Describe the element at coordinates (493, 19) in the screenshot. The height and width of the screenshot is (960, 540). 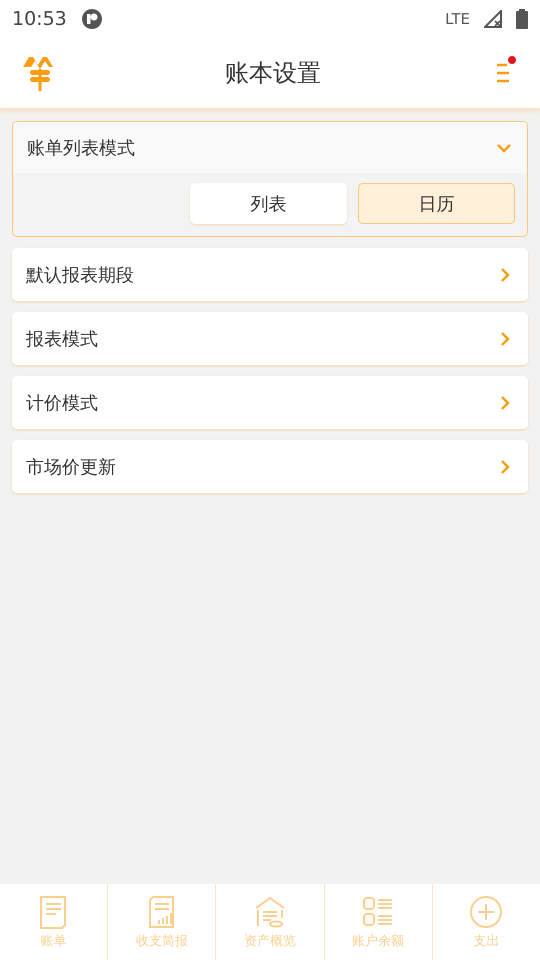
I see `signal-icon` at that location.